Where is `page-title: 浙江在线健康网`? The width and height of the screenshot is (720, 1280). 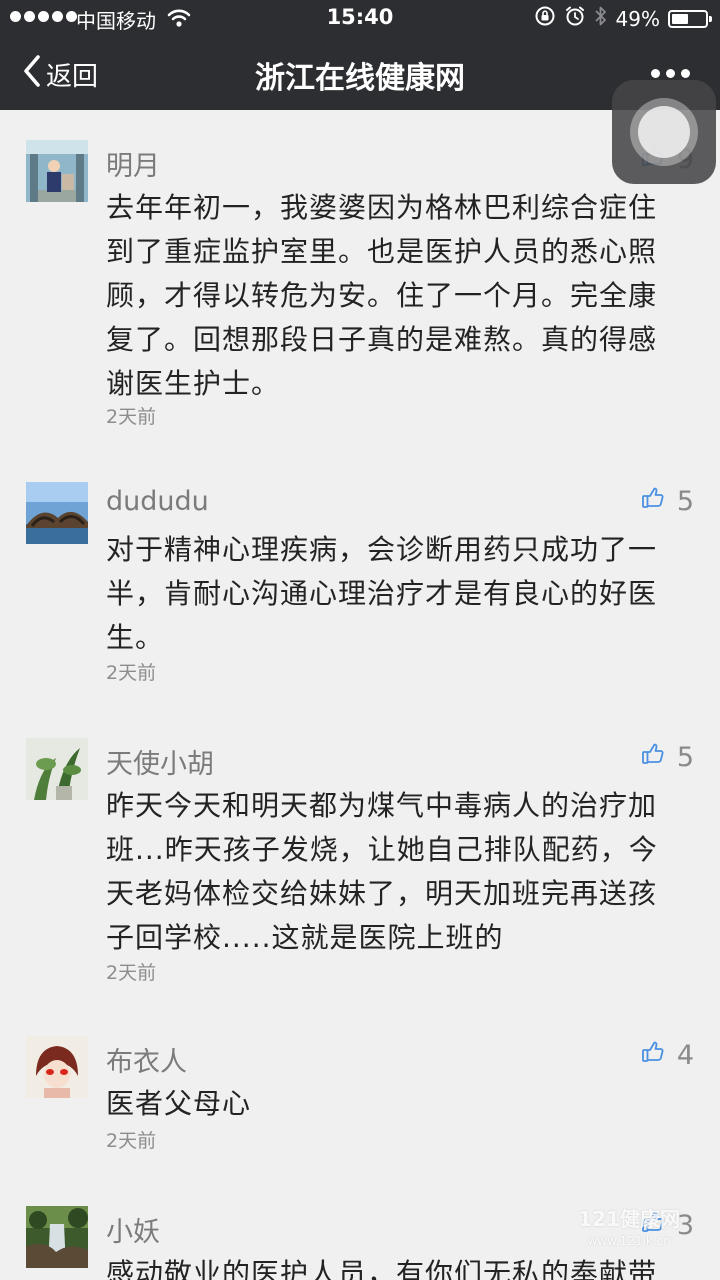
page-title: 浙江在线健康网 is located at coordinates (360, 78).